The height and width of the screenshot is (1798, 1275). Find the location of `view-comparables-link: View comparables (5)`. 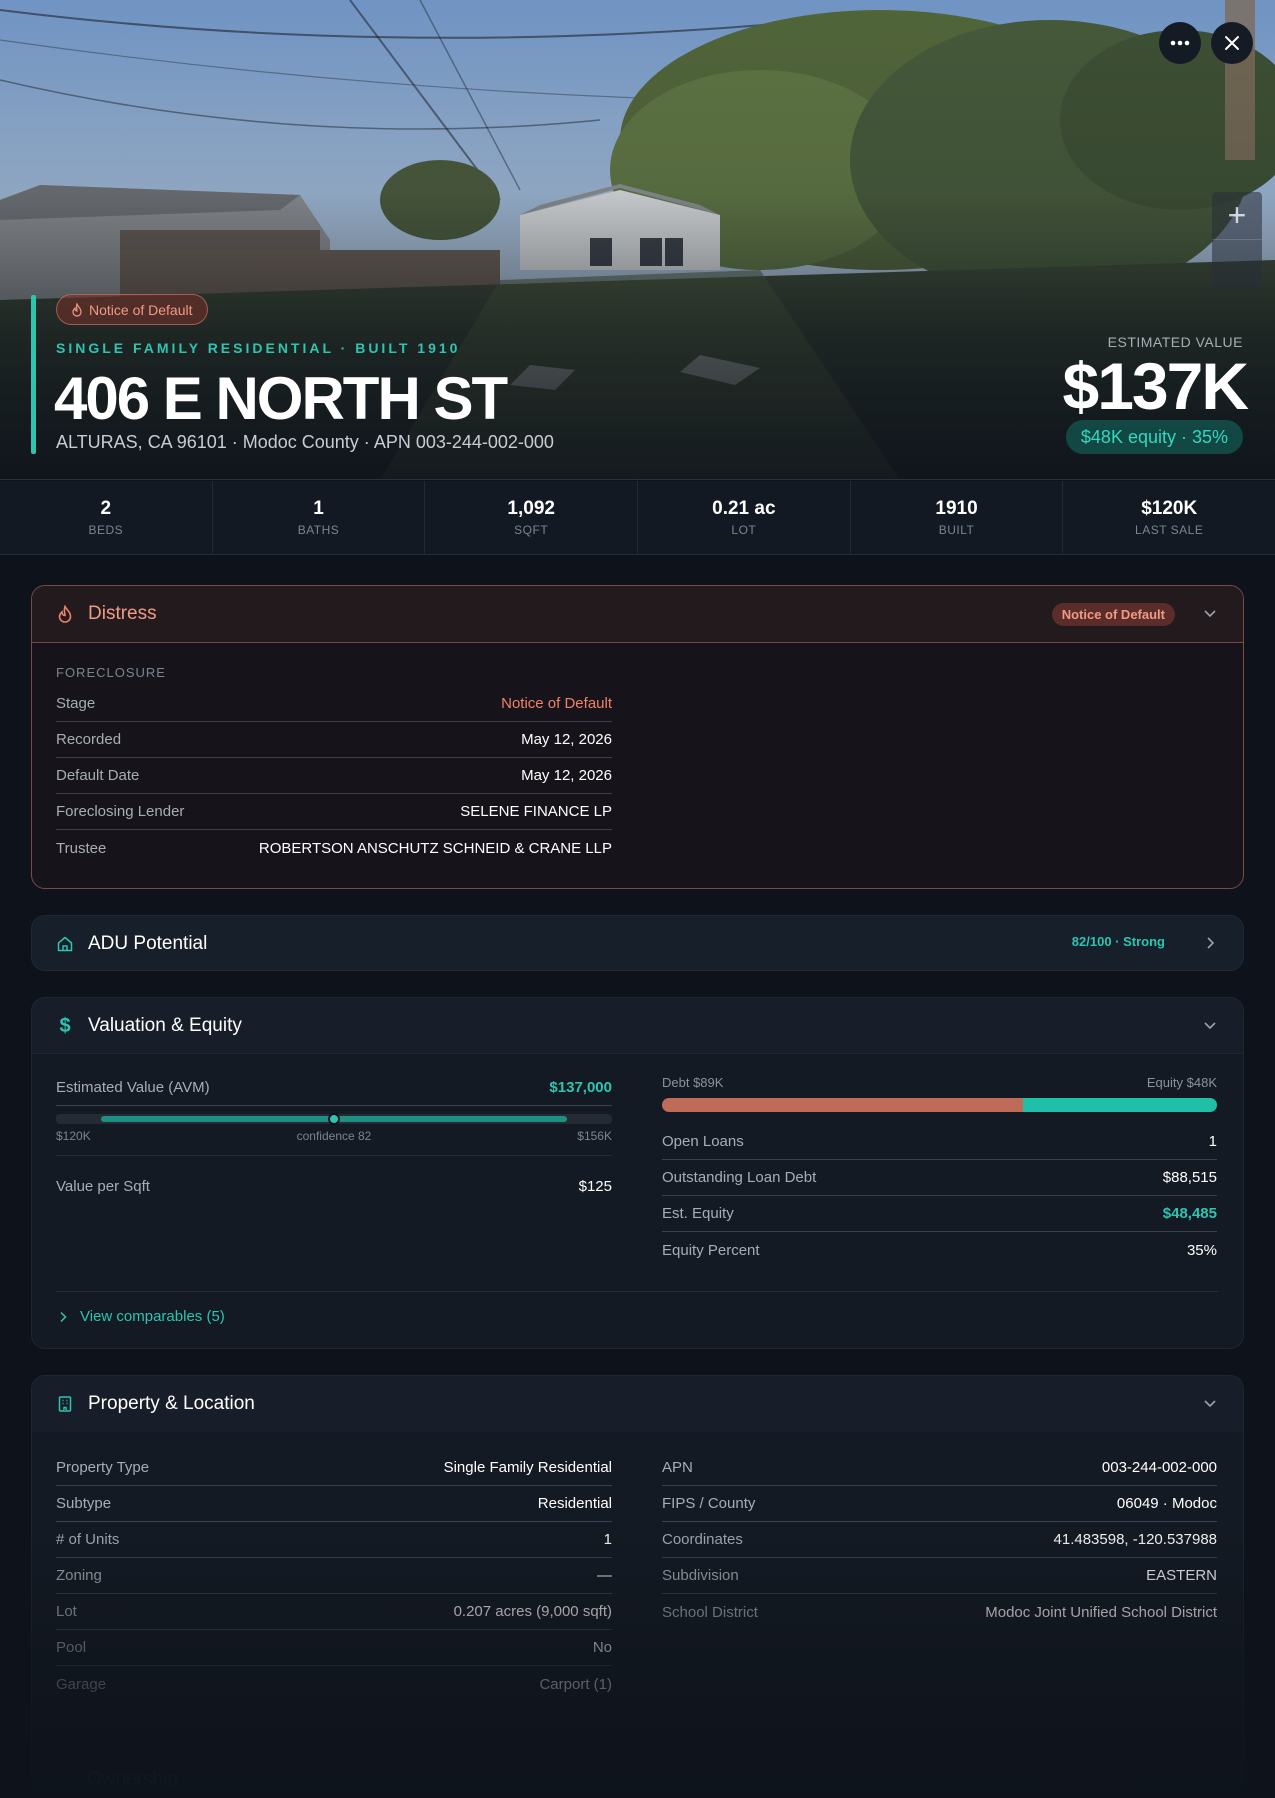

view-comparables-link: View comparables (5) is located at coordinates (141, 1316).